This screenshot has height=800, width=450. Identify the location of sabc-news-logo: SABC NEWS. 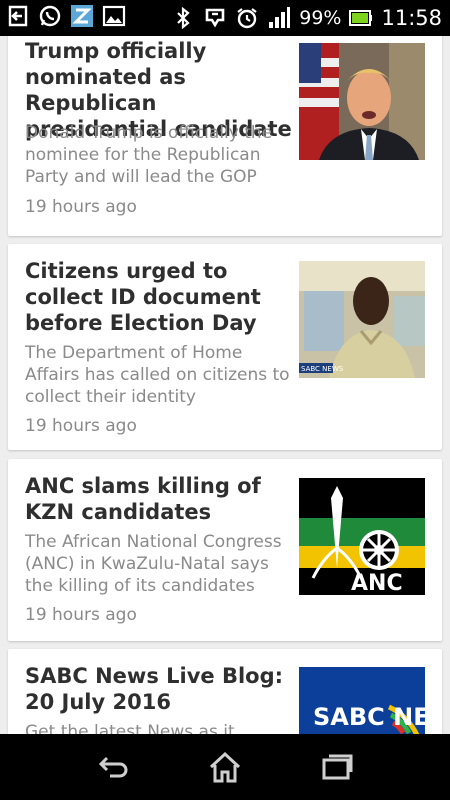
(362, 700).